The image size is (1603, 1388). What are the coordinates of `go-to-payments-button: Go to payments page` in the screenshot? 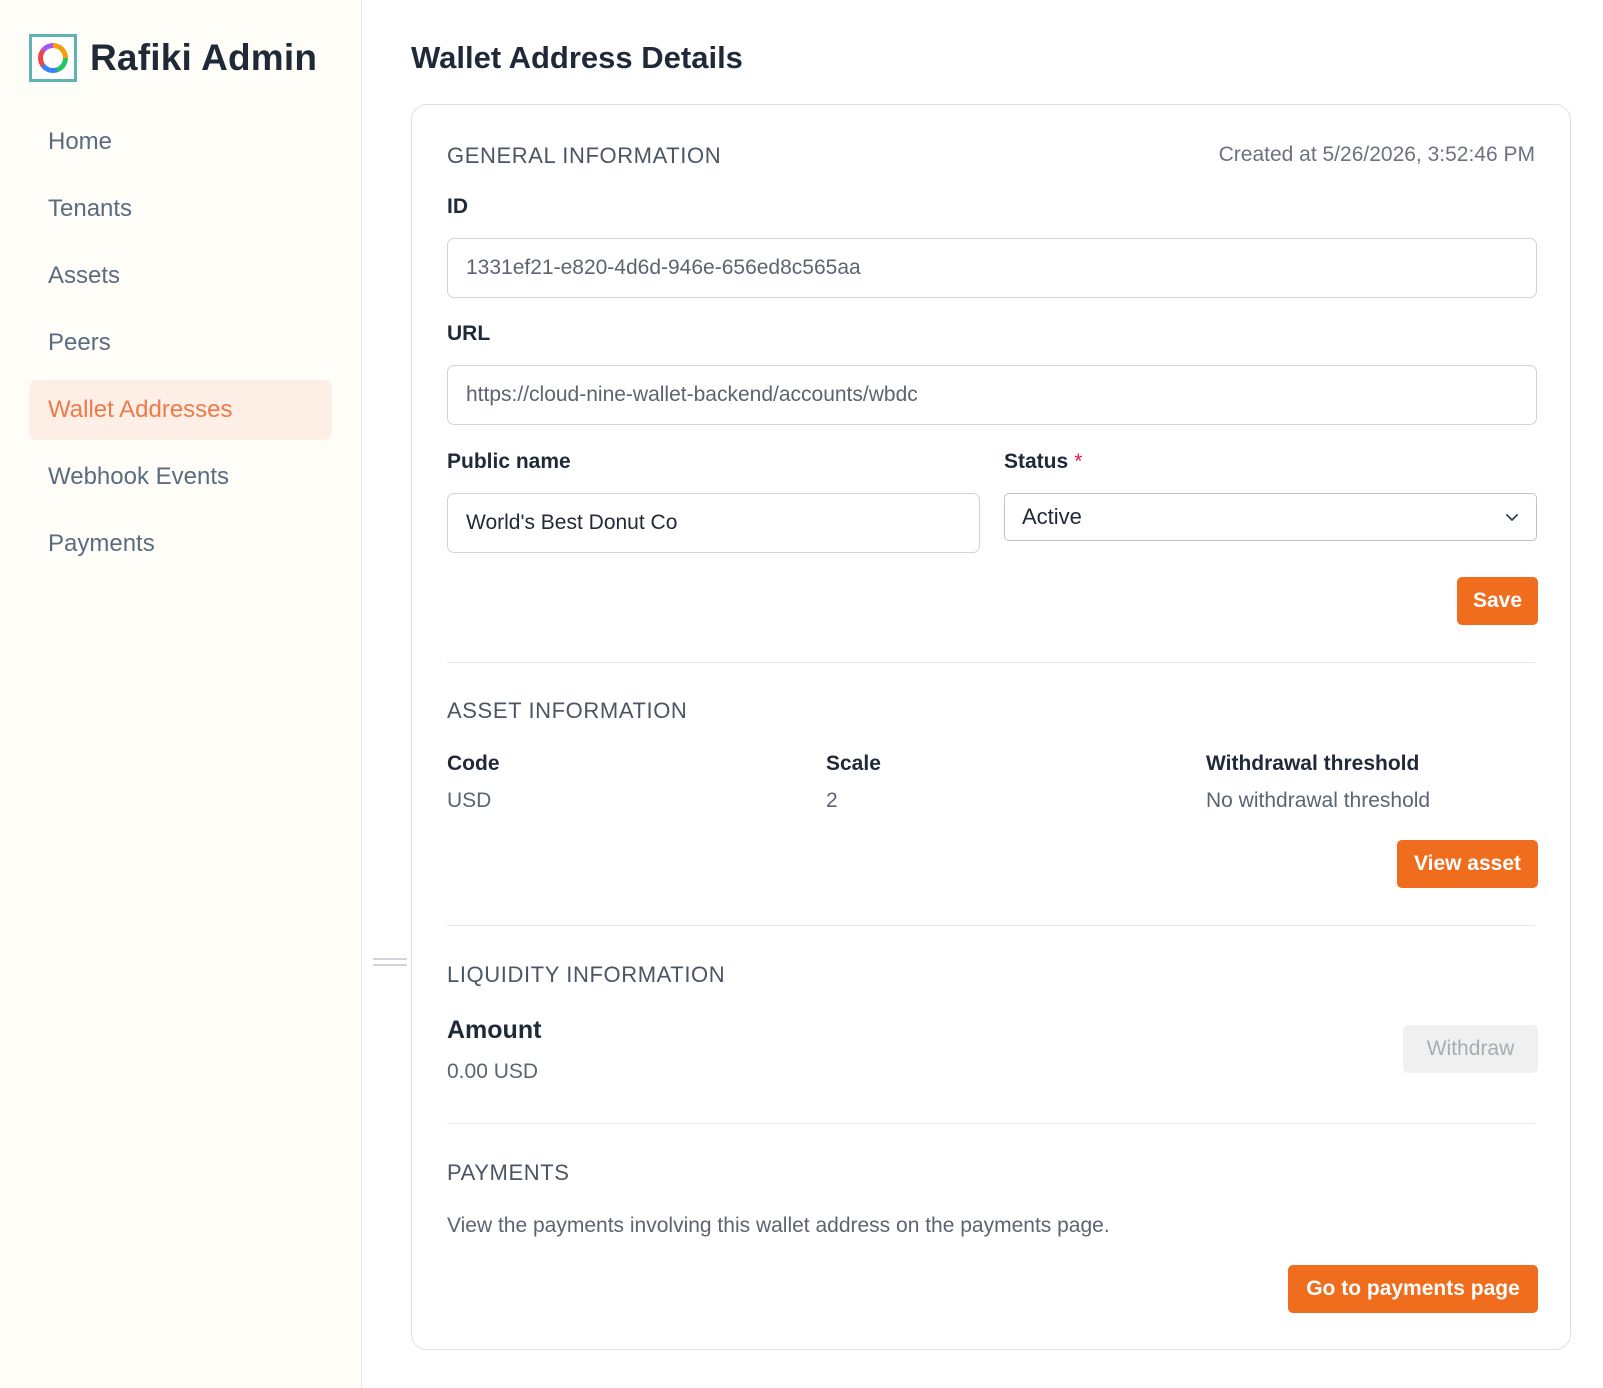 It's located at (1413, 1289).